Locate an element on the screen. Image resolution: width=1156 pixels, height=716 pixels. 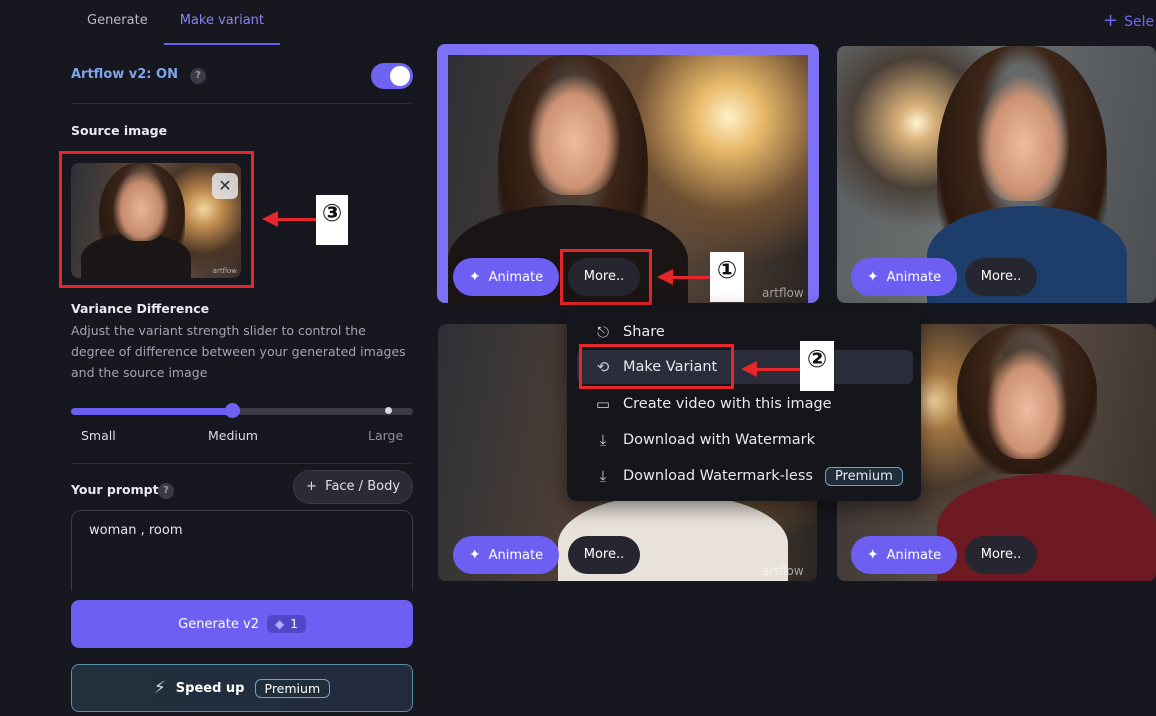
select-label: Sele is located at coordinates (1139, 22).